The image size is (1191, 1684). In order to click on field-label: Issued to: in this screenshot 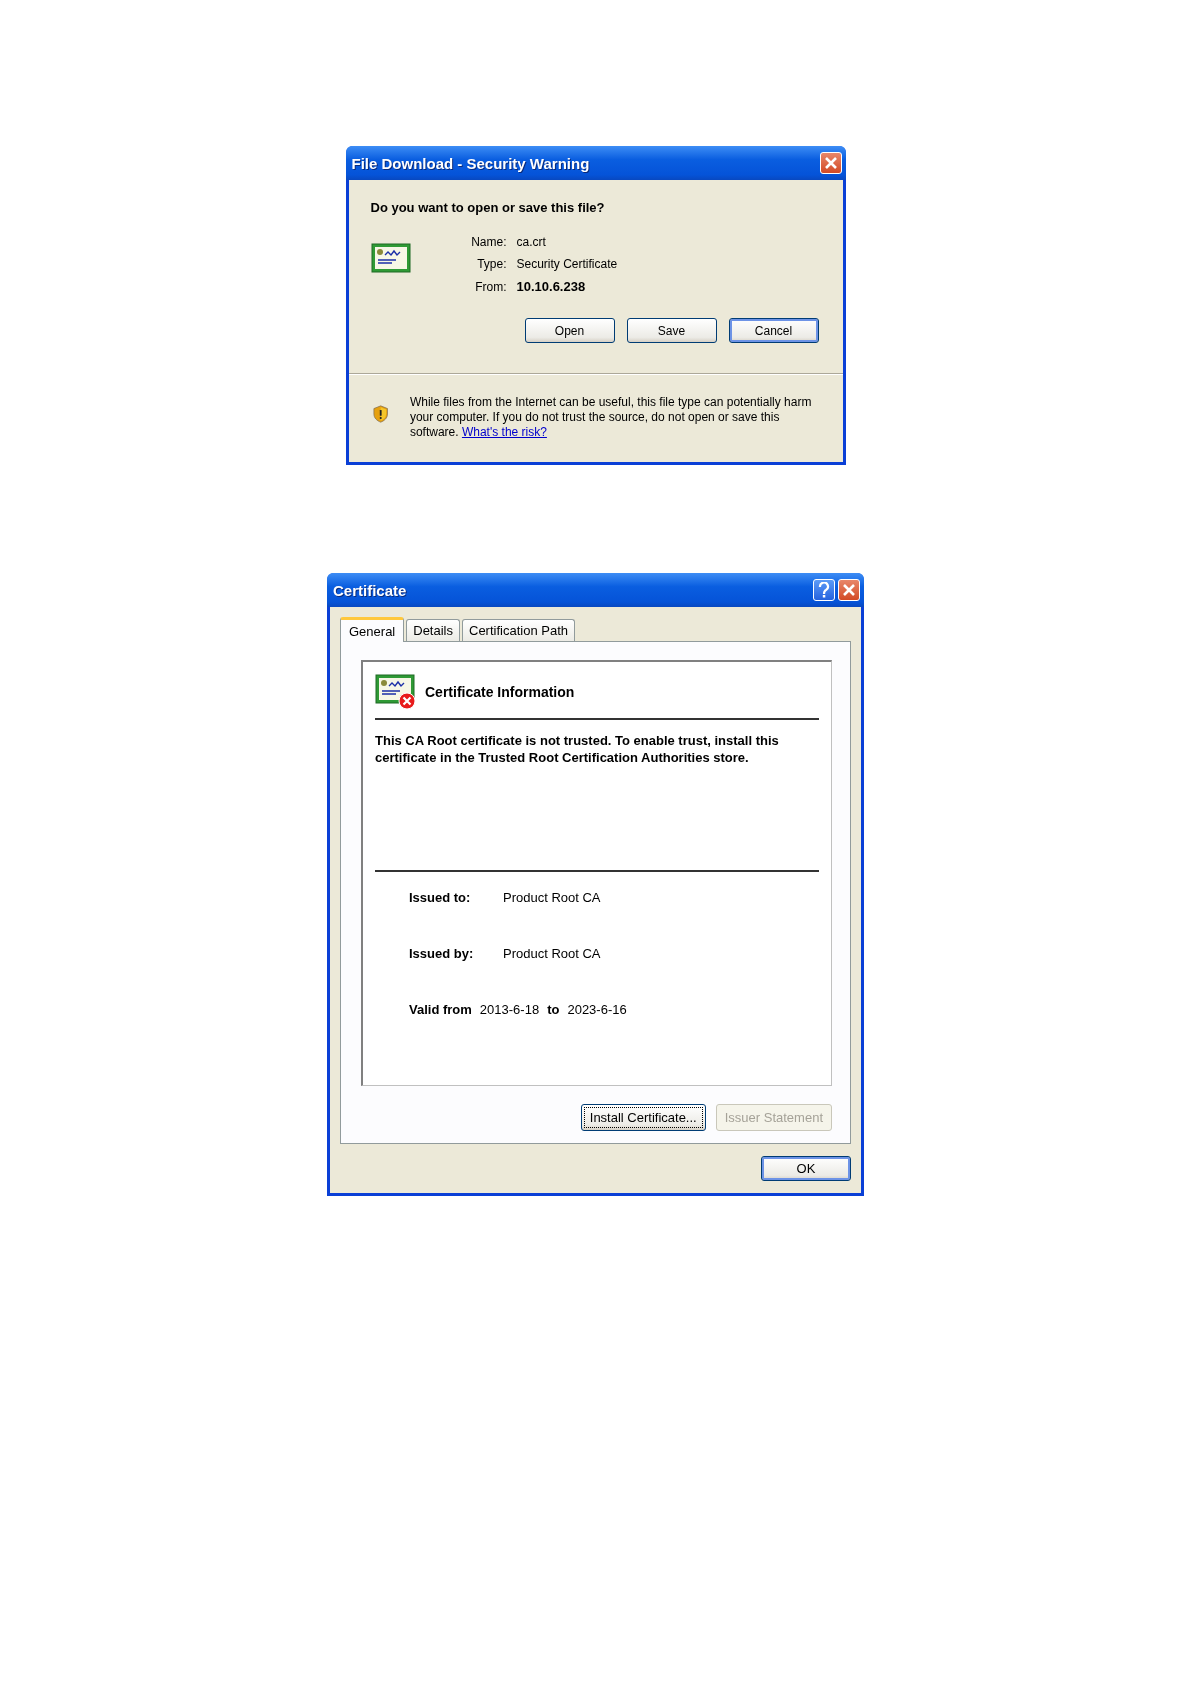, I will do `click(440, 898)`.